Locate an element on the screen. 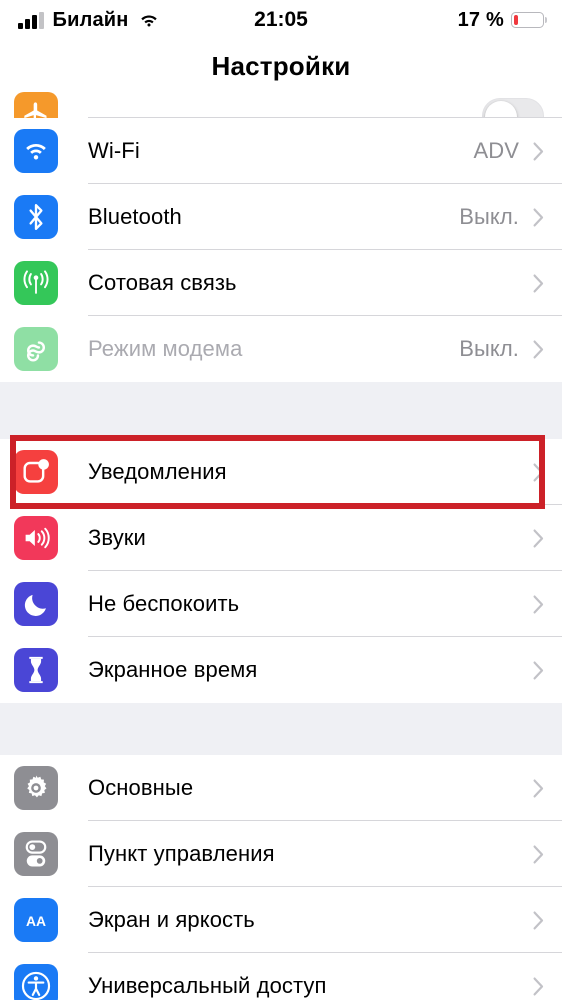 This screenshot has height=1000, width=562. general-chevron-icon is located at coordinates (538, 788).